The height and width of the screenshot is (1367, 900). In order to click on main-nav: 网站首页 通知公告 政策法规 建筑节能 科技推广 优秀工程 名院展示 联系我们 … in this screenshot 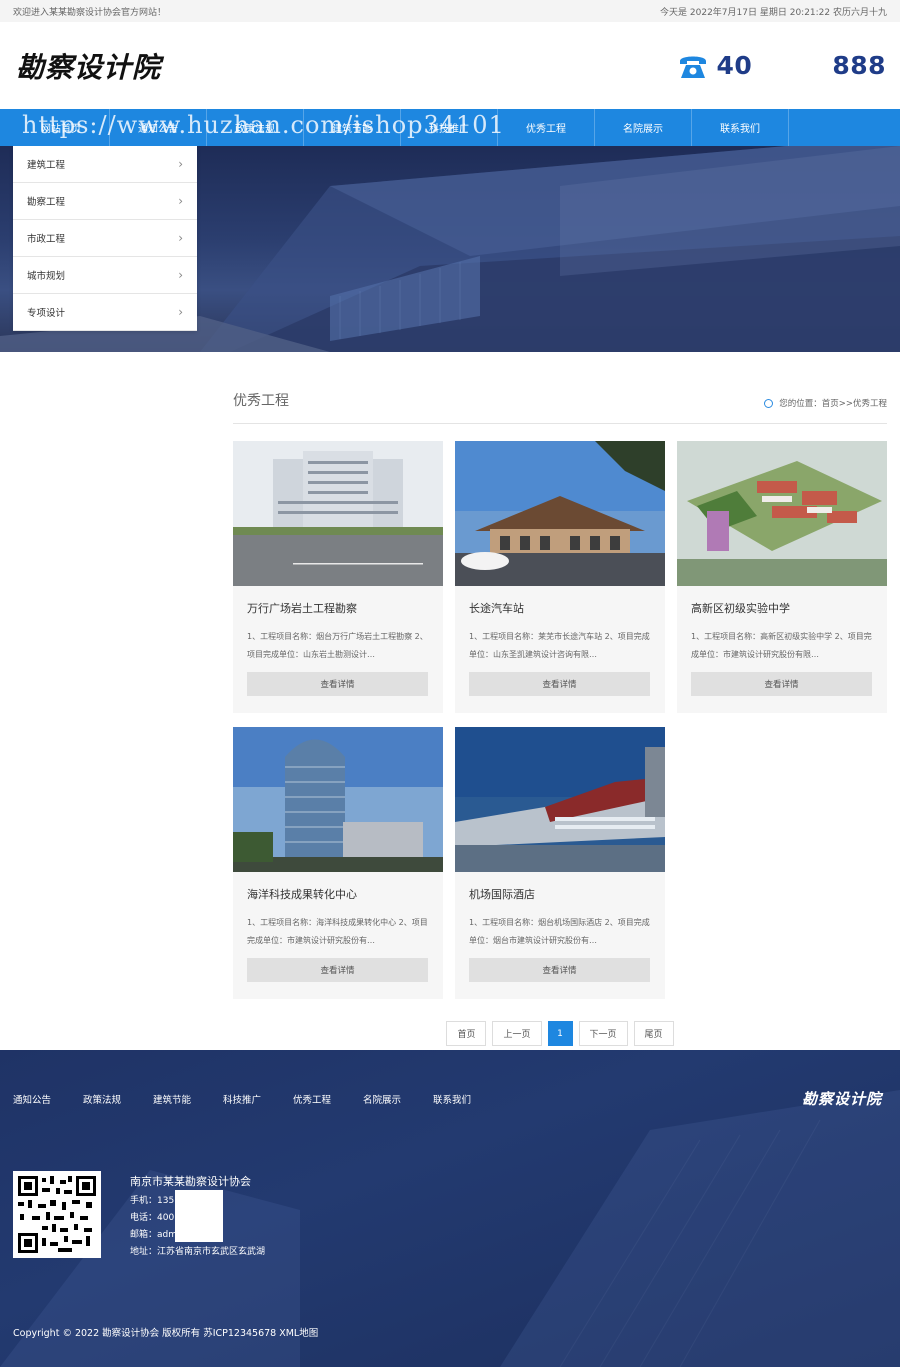, I will do `click(450, 127)`.